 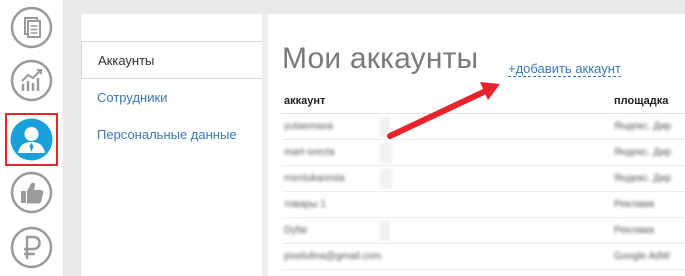 I want to click on account-login: pixelulina@gmail.com, so click(x=333, y=256).